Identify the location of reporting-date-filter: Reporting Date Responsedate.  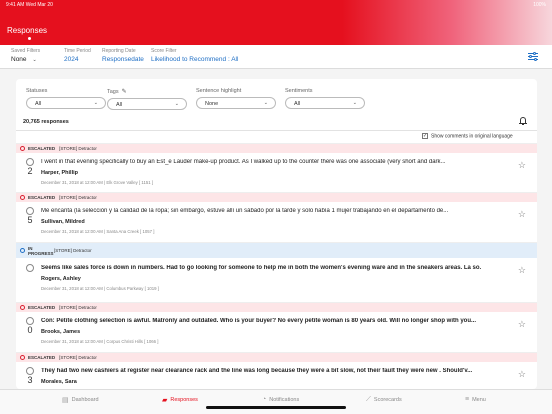
(123, 55).